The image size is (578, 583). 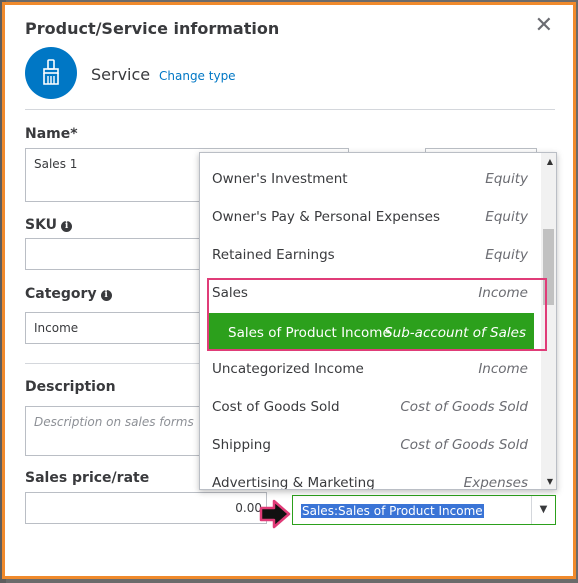 I want to click on annotation-highlight-box, so click(x=377, y=314).